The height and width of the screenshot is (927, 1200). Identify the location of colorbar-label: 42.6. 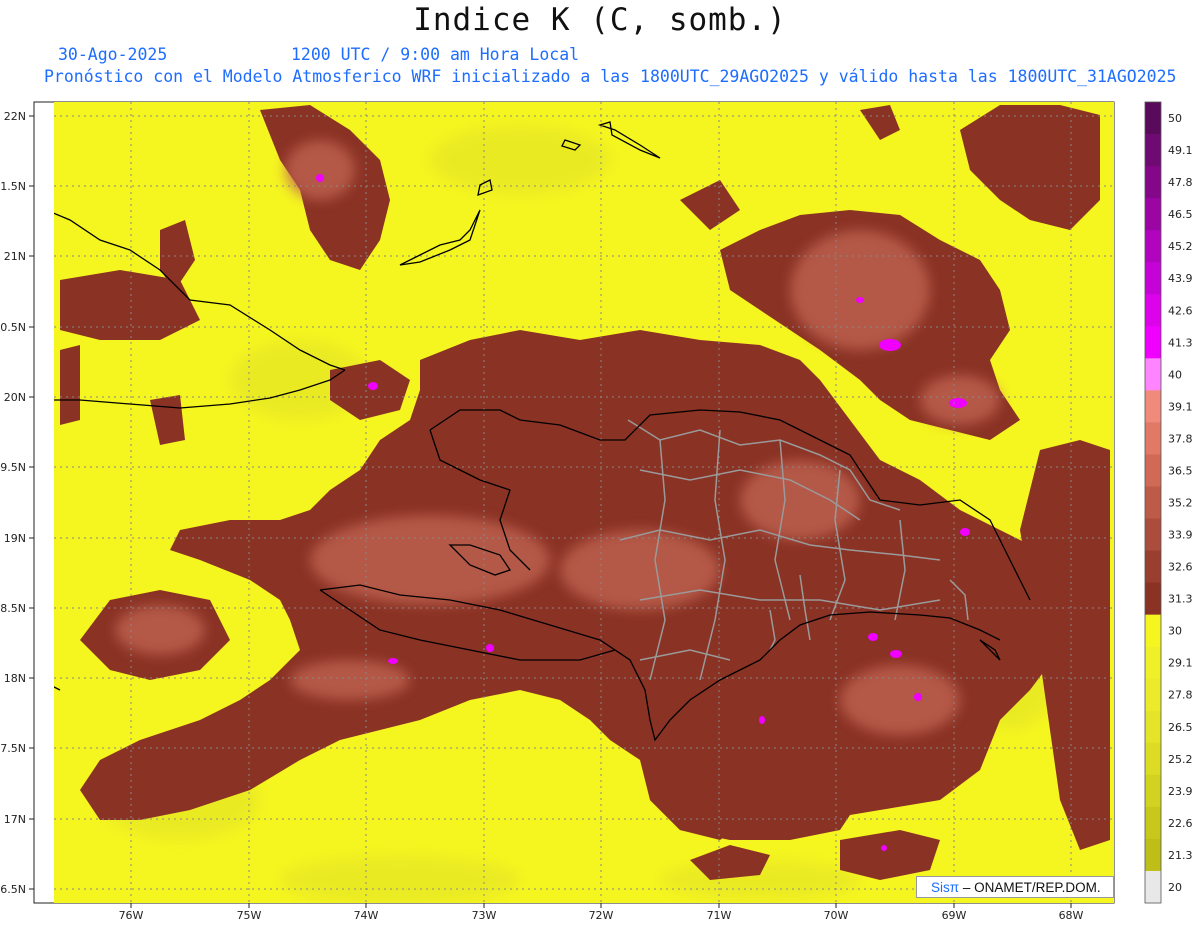
(1180, 310).